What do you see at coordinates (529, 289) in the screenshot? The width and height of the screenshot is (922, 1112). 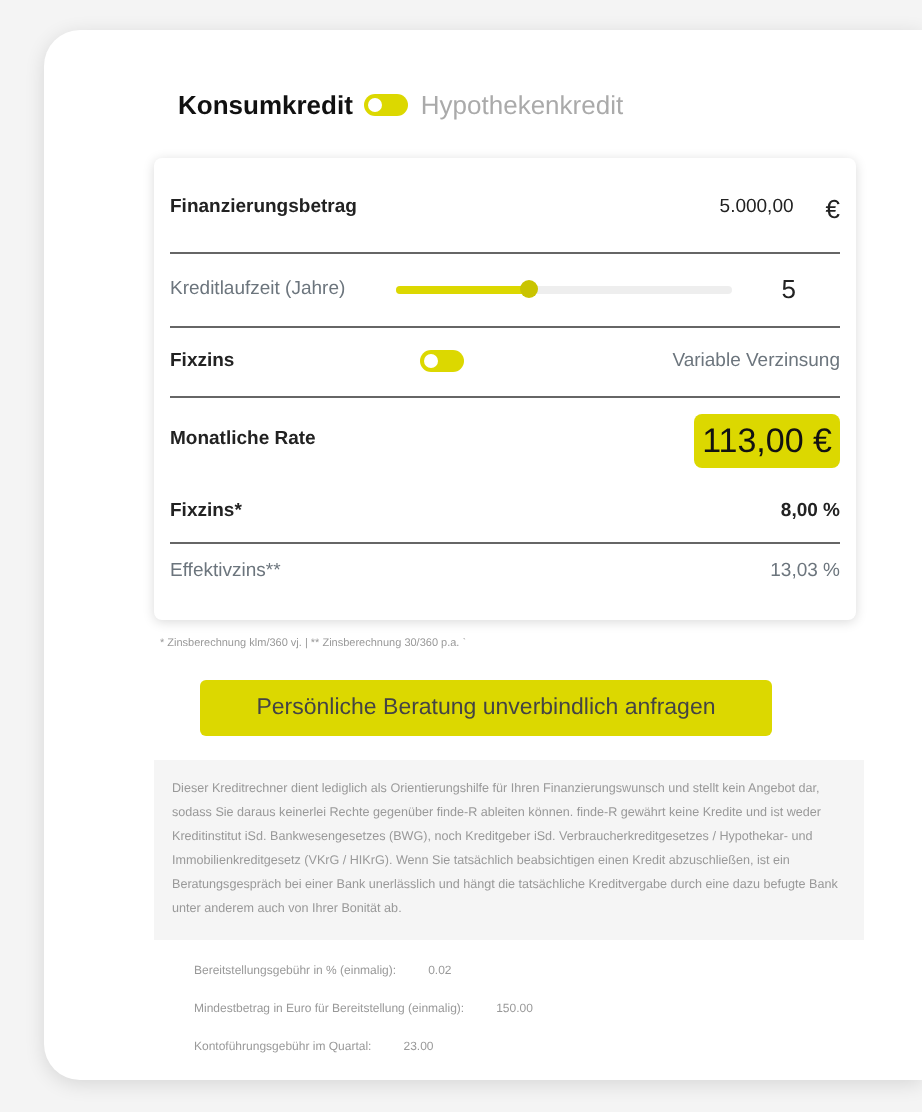 I see `slider-thumb` at bounding box center [529, 289].